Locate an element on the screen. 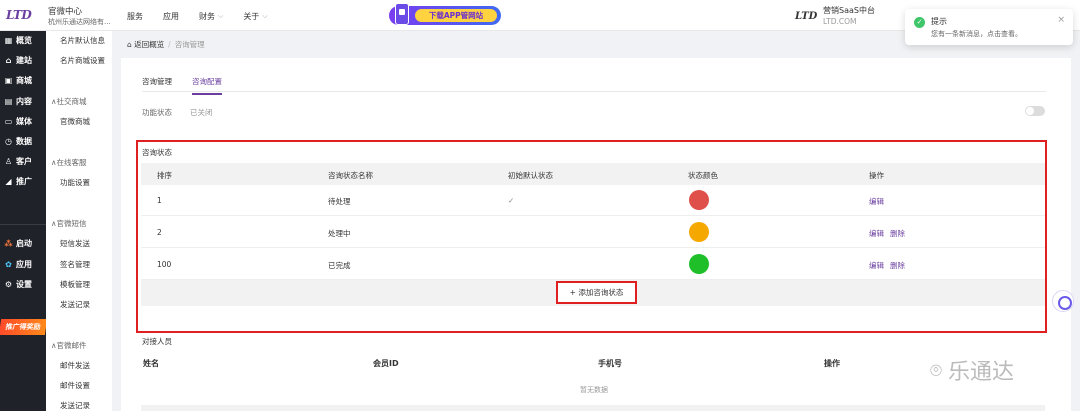 The width and height of the screenshot is (1080, 411). table-row: 100 已完成 编辑 删除 is located at coordinates (593, 264).